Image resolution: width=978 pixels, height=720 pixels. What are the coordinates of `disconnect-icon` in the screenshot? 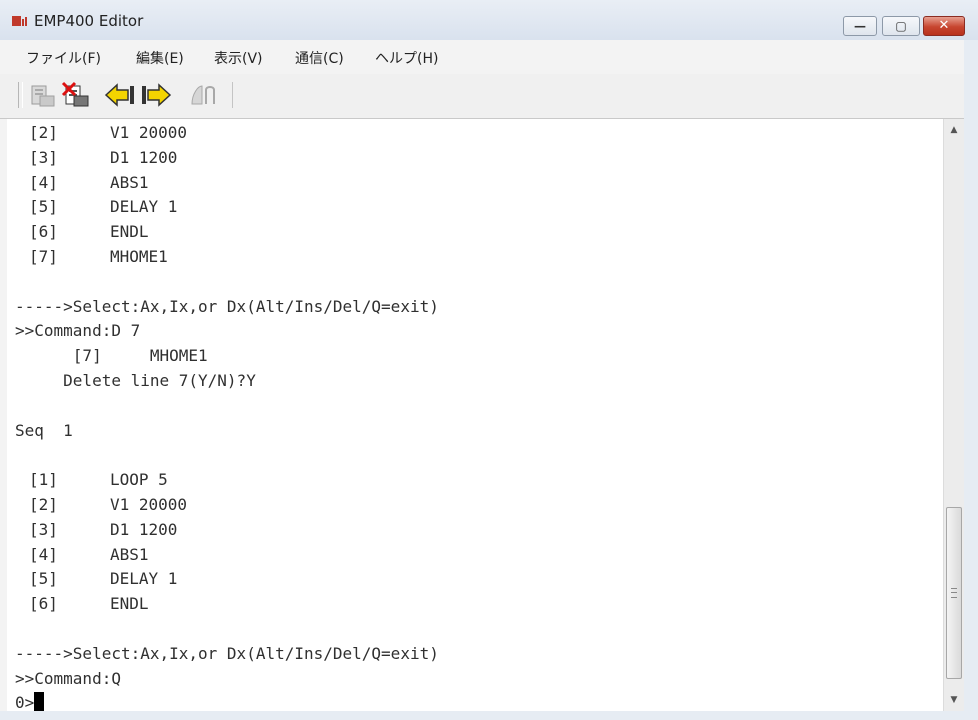 It's located at (203, 95).